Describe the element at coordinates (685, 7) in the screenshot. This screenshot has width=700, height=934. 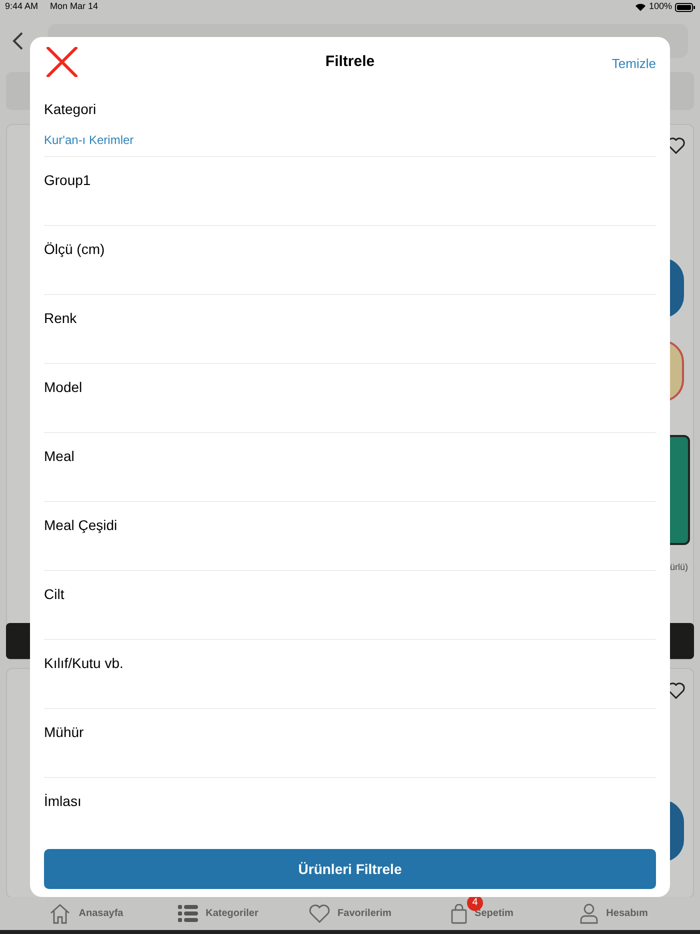
I see `battery-icon` at that location.